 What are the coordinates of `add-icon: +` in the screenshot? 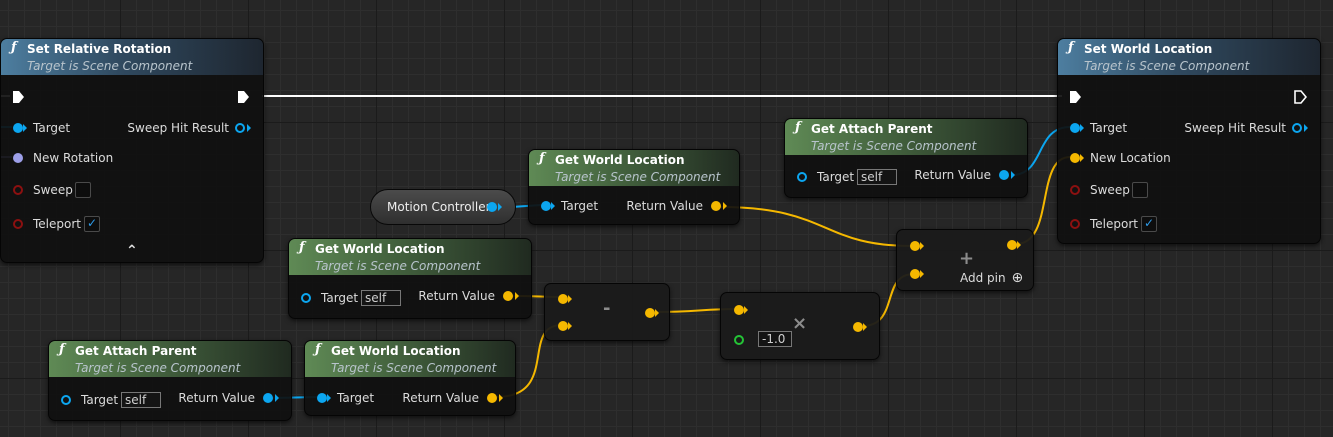 It's located at (967, 258).